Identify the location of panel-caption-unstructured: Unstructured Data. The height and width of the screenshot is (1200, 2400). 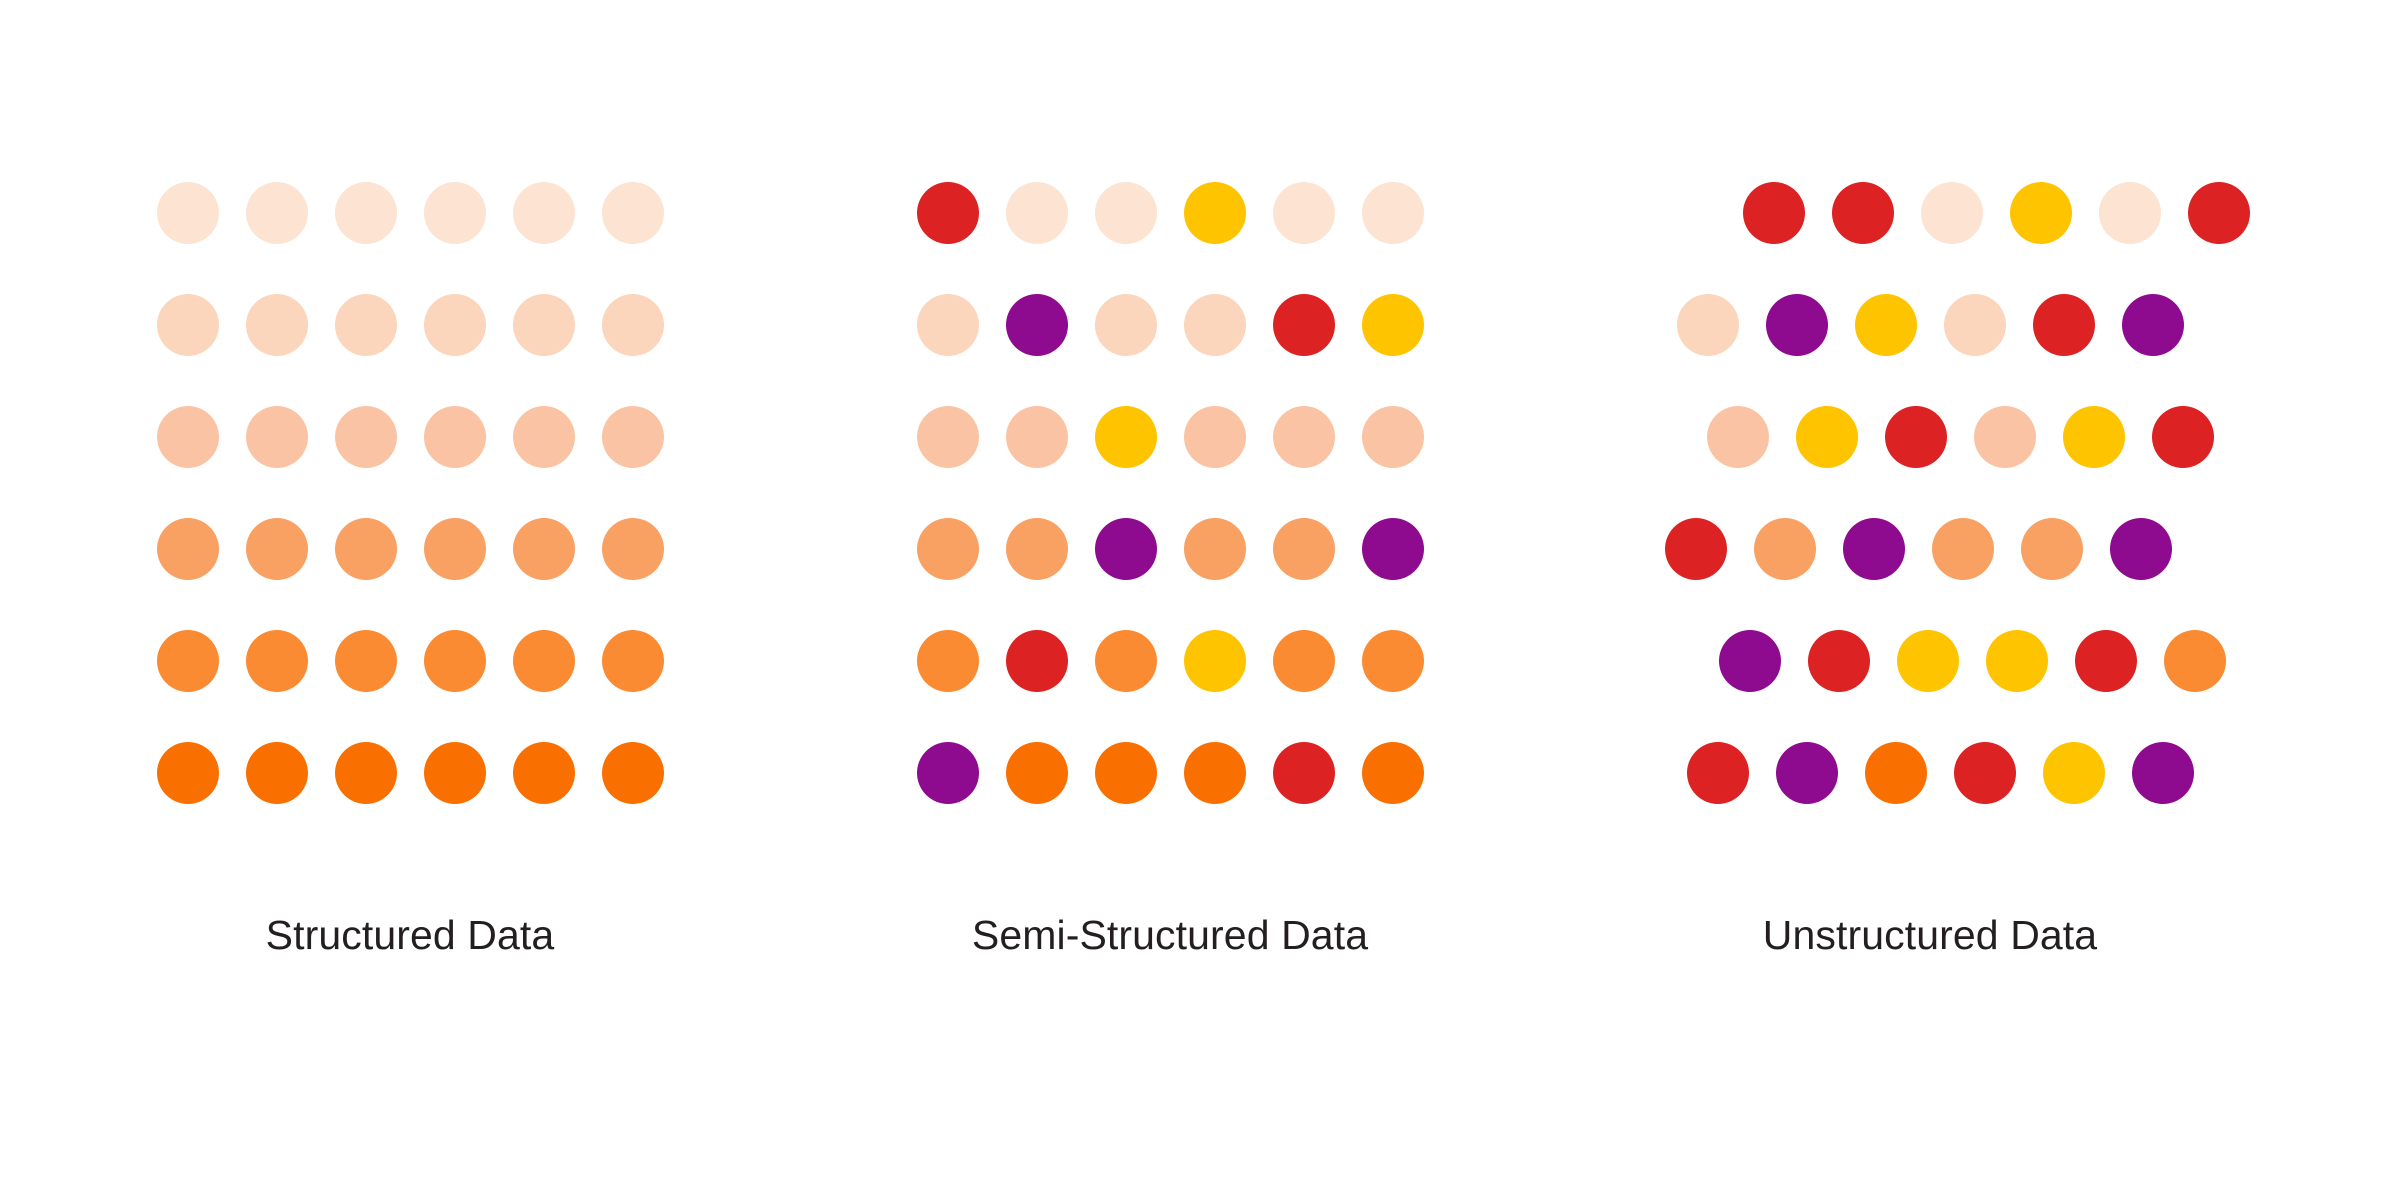
(1930, 935).